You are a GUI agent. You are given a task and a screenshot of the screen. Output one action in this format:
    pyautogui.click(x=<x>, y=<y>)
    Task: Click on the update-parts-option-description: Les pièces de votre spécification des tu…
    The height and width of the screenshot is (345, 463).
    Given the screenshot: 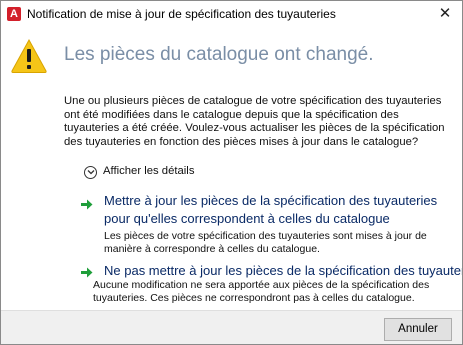 What is the action you would take?
    pyautogui.click(x=265, y=242)
    